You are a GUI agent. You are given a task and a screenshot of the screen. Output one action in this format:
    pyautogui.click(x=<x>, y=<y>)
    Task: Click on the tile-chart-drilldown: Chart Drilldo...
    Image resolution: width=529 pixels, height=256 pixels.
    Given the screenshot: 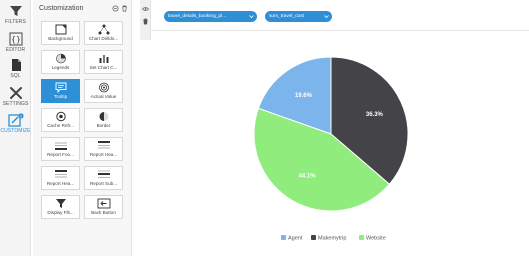 What is the action you would take?
    pyautogui.click(x=103, y=33)
    